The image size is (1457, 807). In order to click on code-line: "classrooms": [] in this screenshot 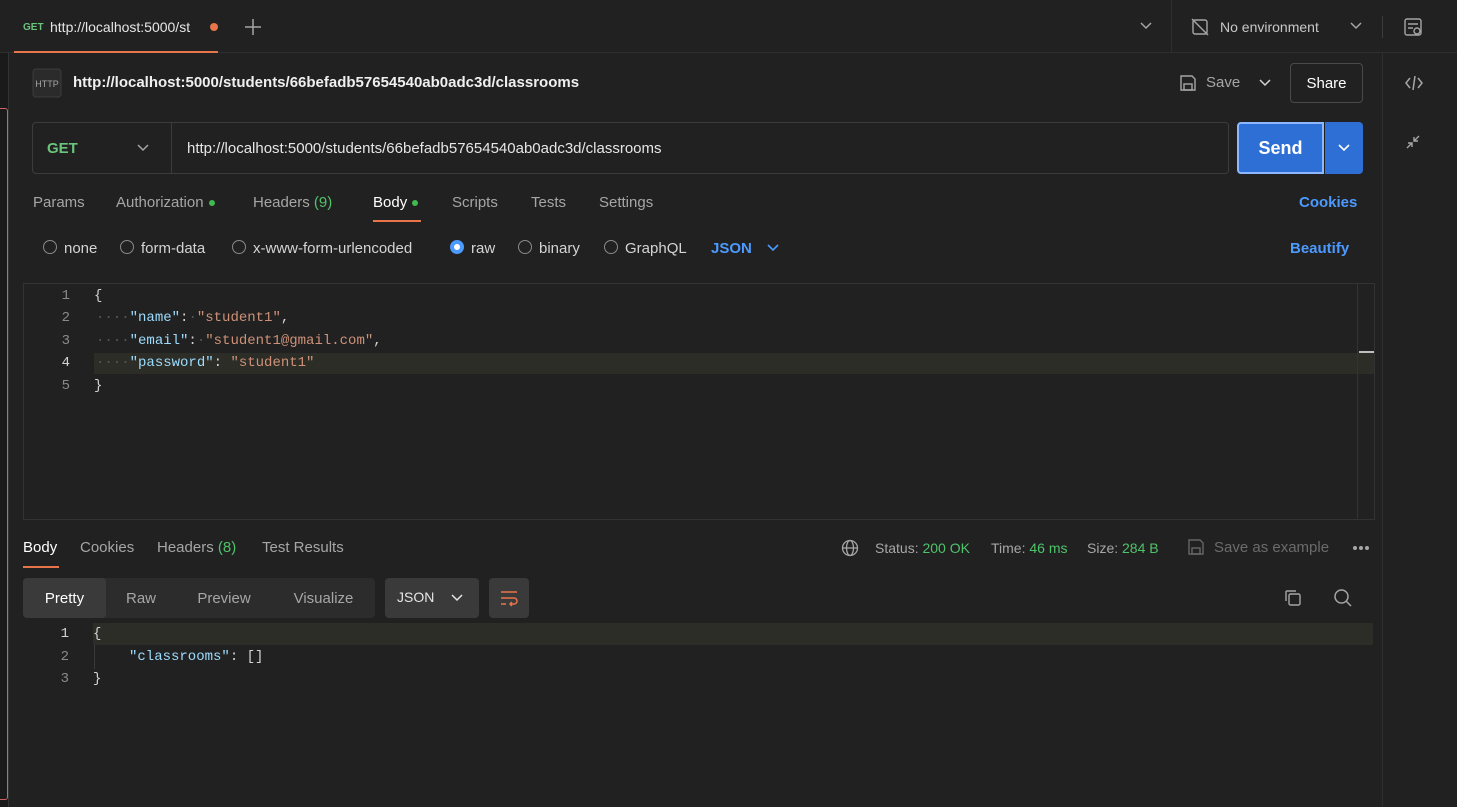, I will do `click(196, 657)`.